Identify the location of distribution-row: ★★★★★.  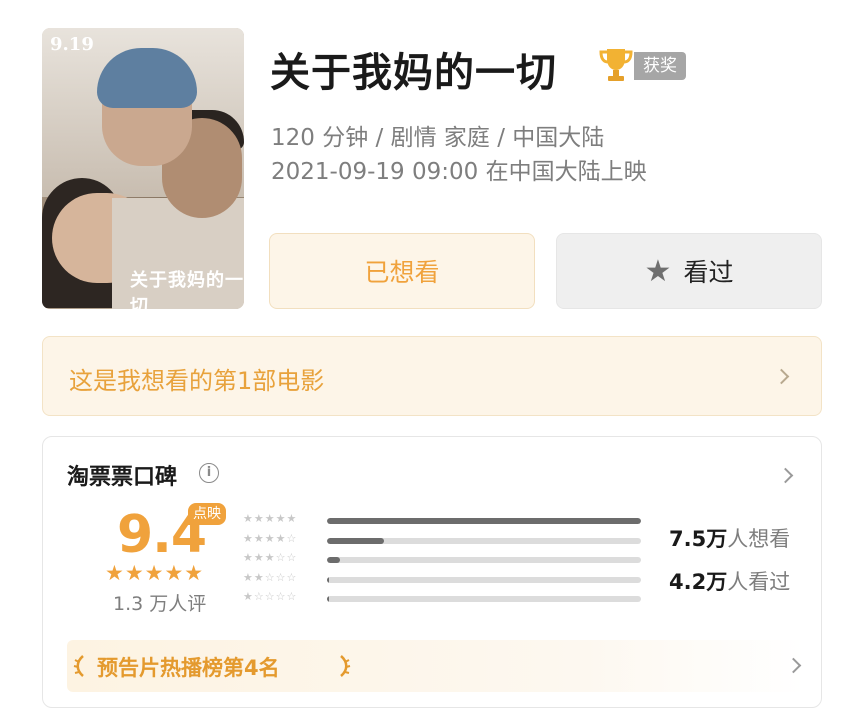
(443, 520).